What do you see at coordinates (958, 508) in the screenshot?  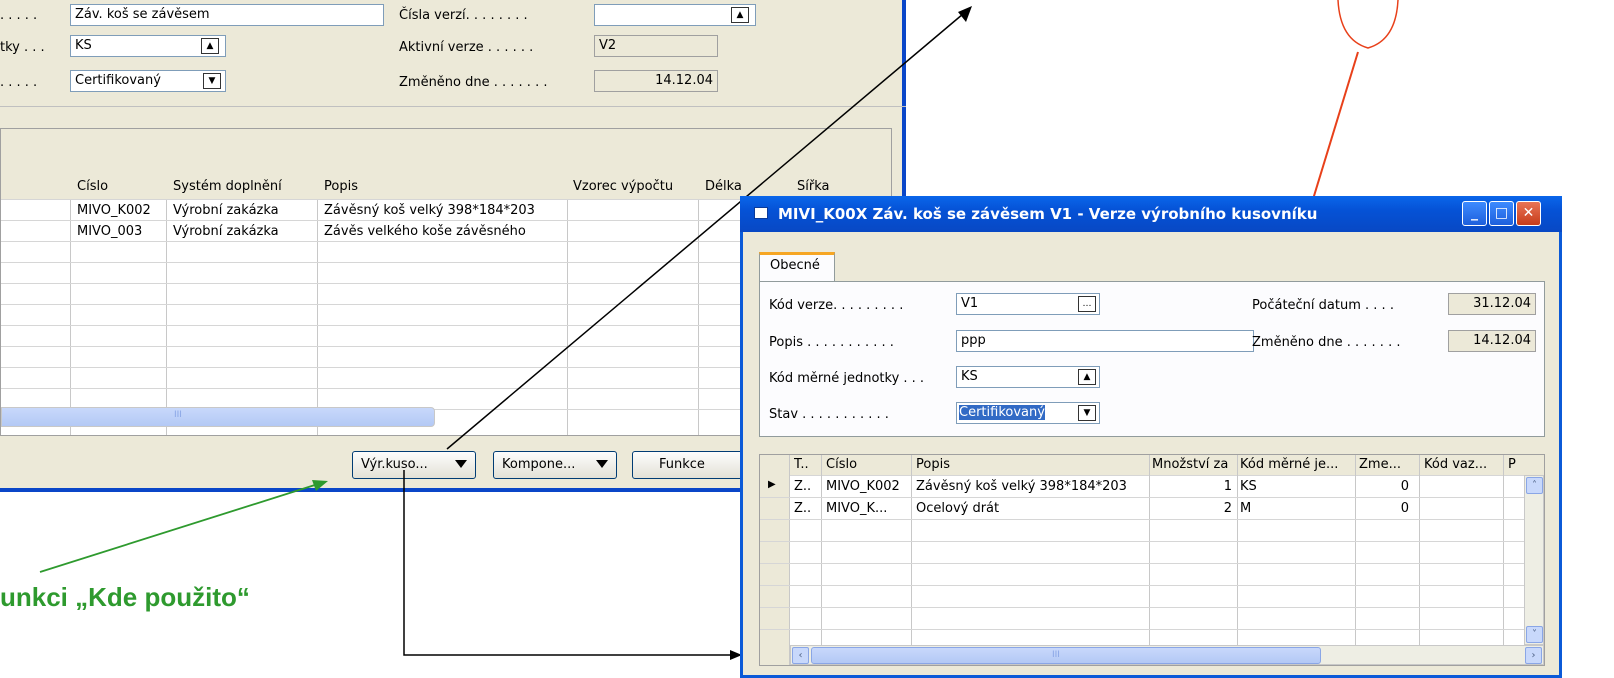 I see `cell-popis: Ocelový drát` at bounding box center [958, 508].